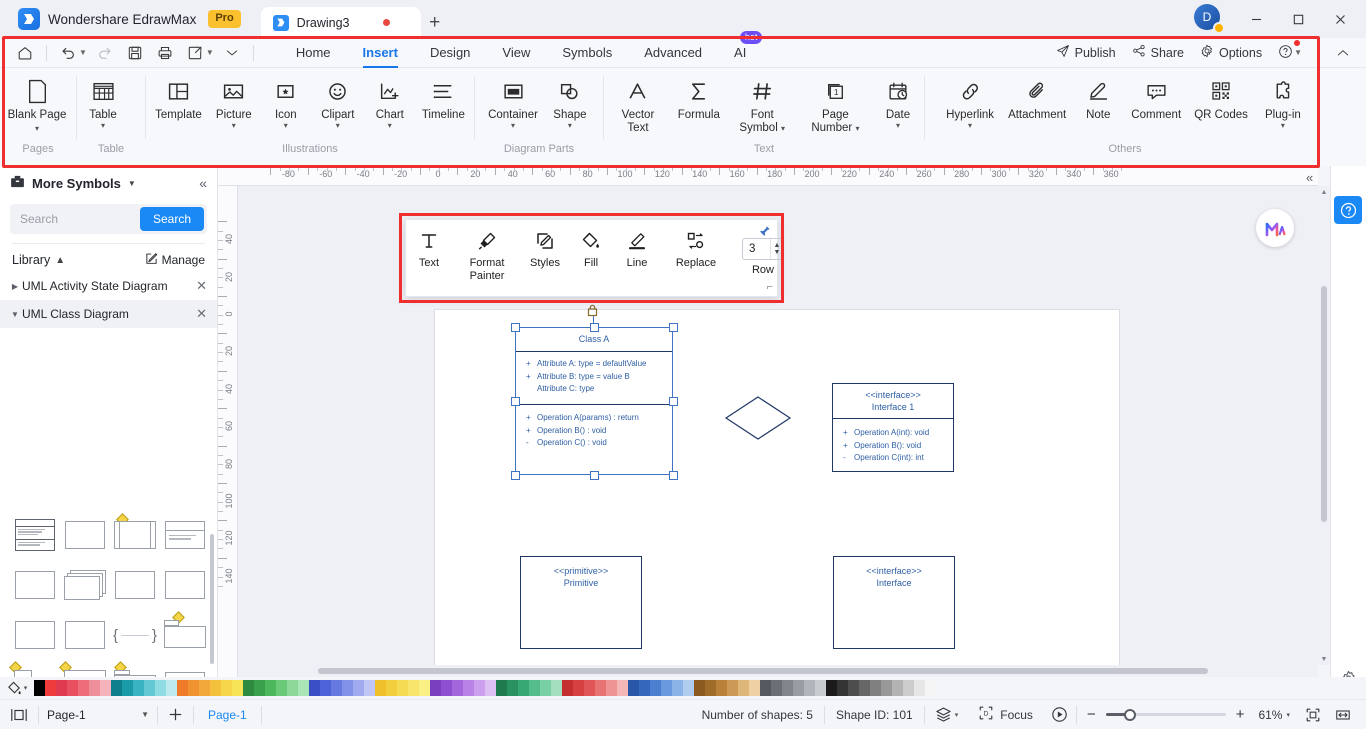 The width and height of the screenshot is (1366, 729). Describe the element at coordinates (594, 475) in the screenshot. I see `resize-handle-s` at that location.